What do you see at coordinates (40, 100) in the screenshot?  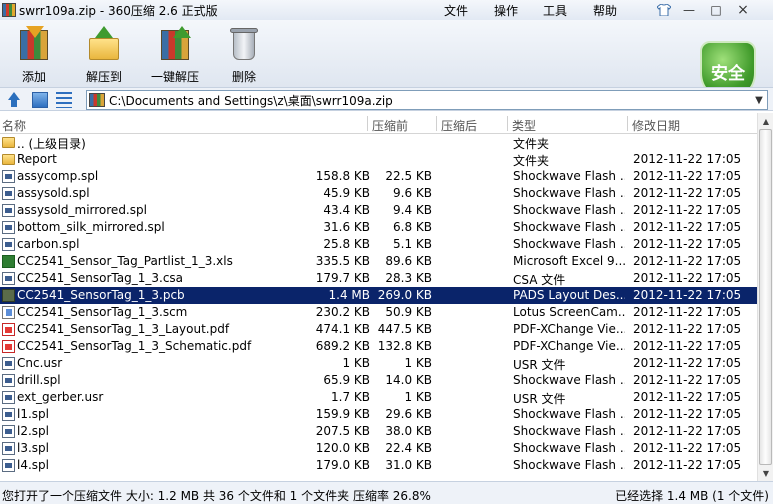 I see `thumbnail-view-icon` at bounding box center [40, 100].